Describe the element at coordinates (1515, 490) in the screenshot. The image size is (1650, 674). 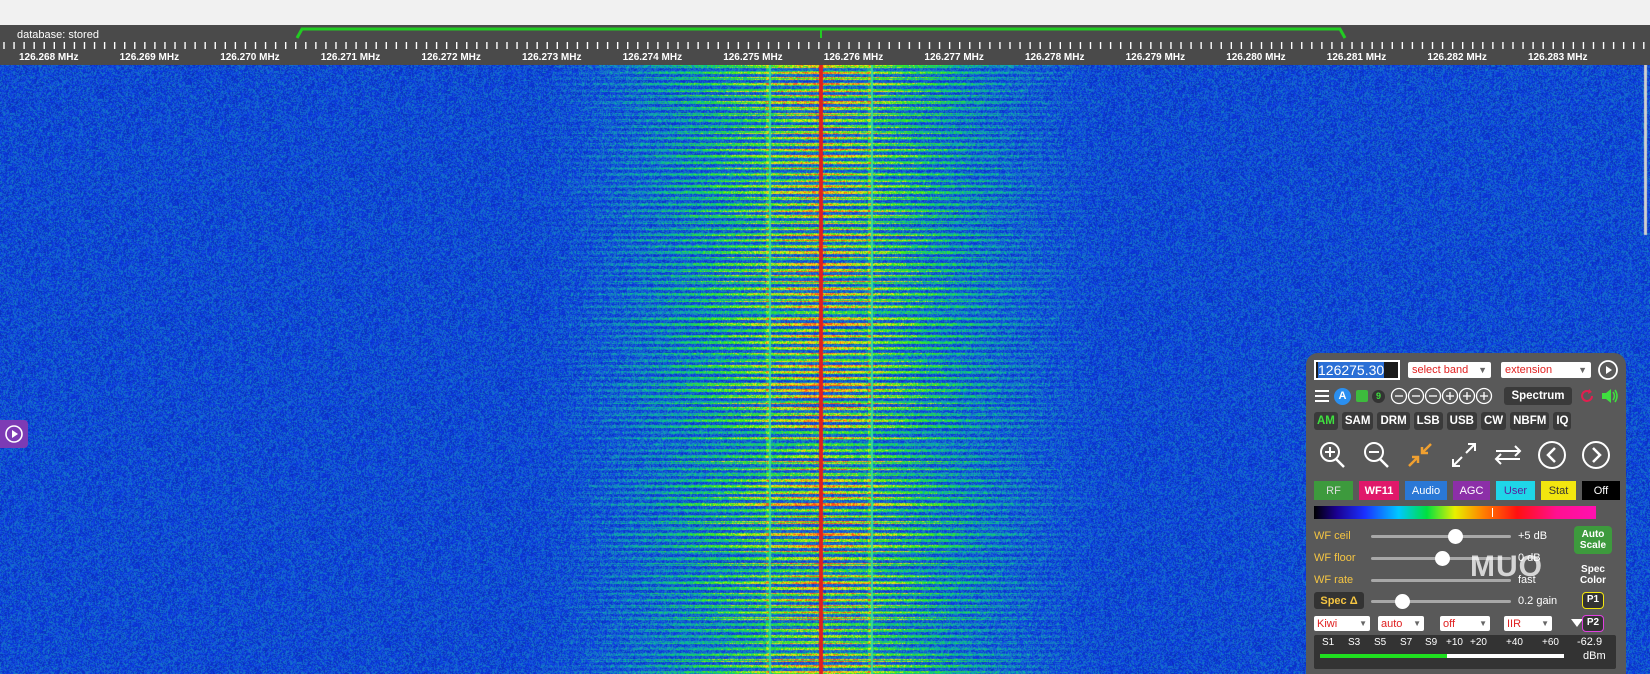
I see `tab-user: User` at that location.